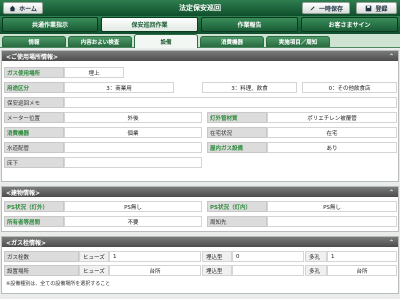 The width and height of the screenshot is (400, 299). Describe the element at coordinates (298, 41) in the screenshot. I see `subtab-items: 実施項目／周知` at that location.